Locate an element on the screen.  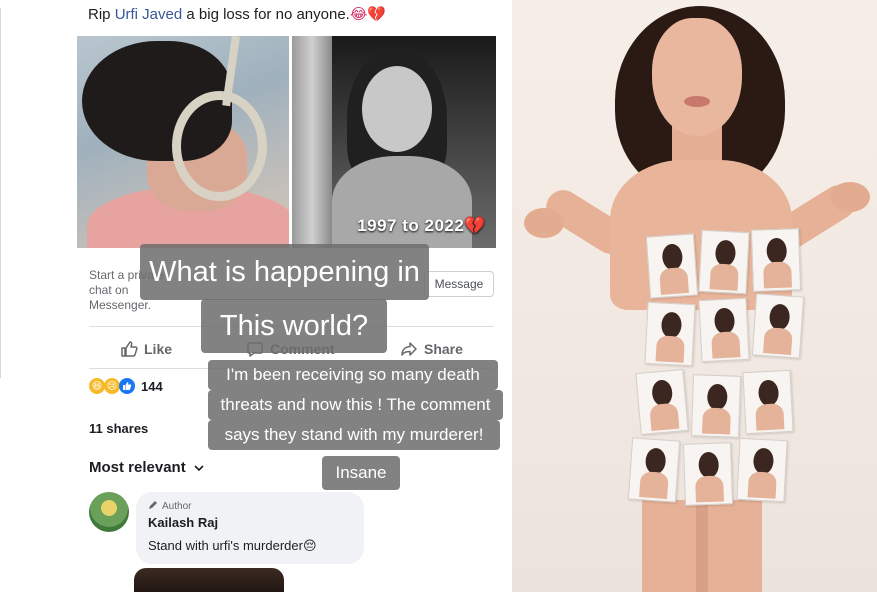
post-suffix: a big loss for no anyone. is located at coordinates (266, 14).